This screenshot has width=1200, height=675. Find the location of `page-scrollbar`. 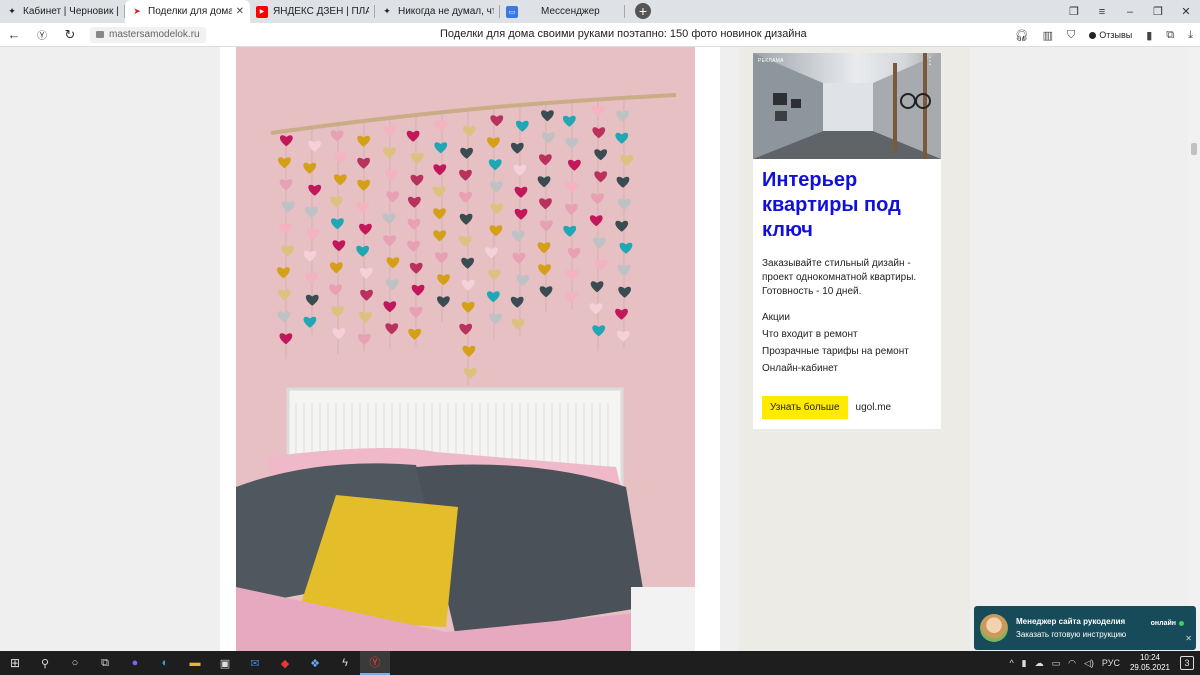

page-scrollbar is located at coordinates (1194, 349).